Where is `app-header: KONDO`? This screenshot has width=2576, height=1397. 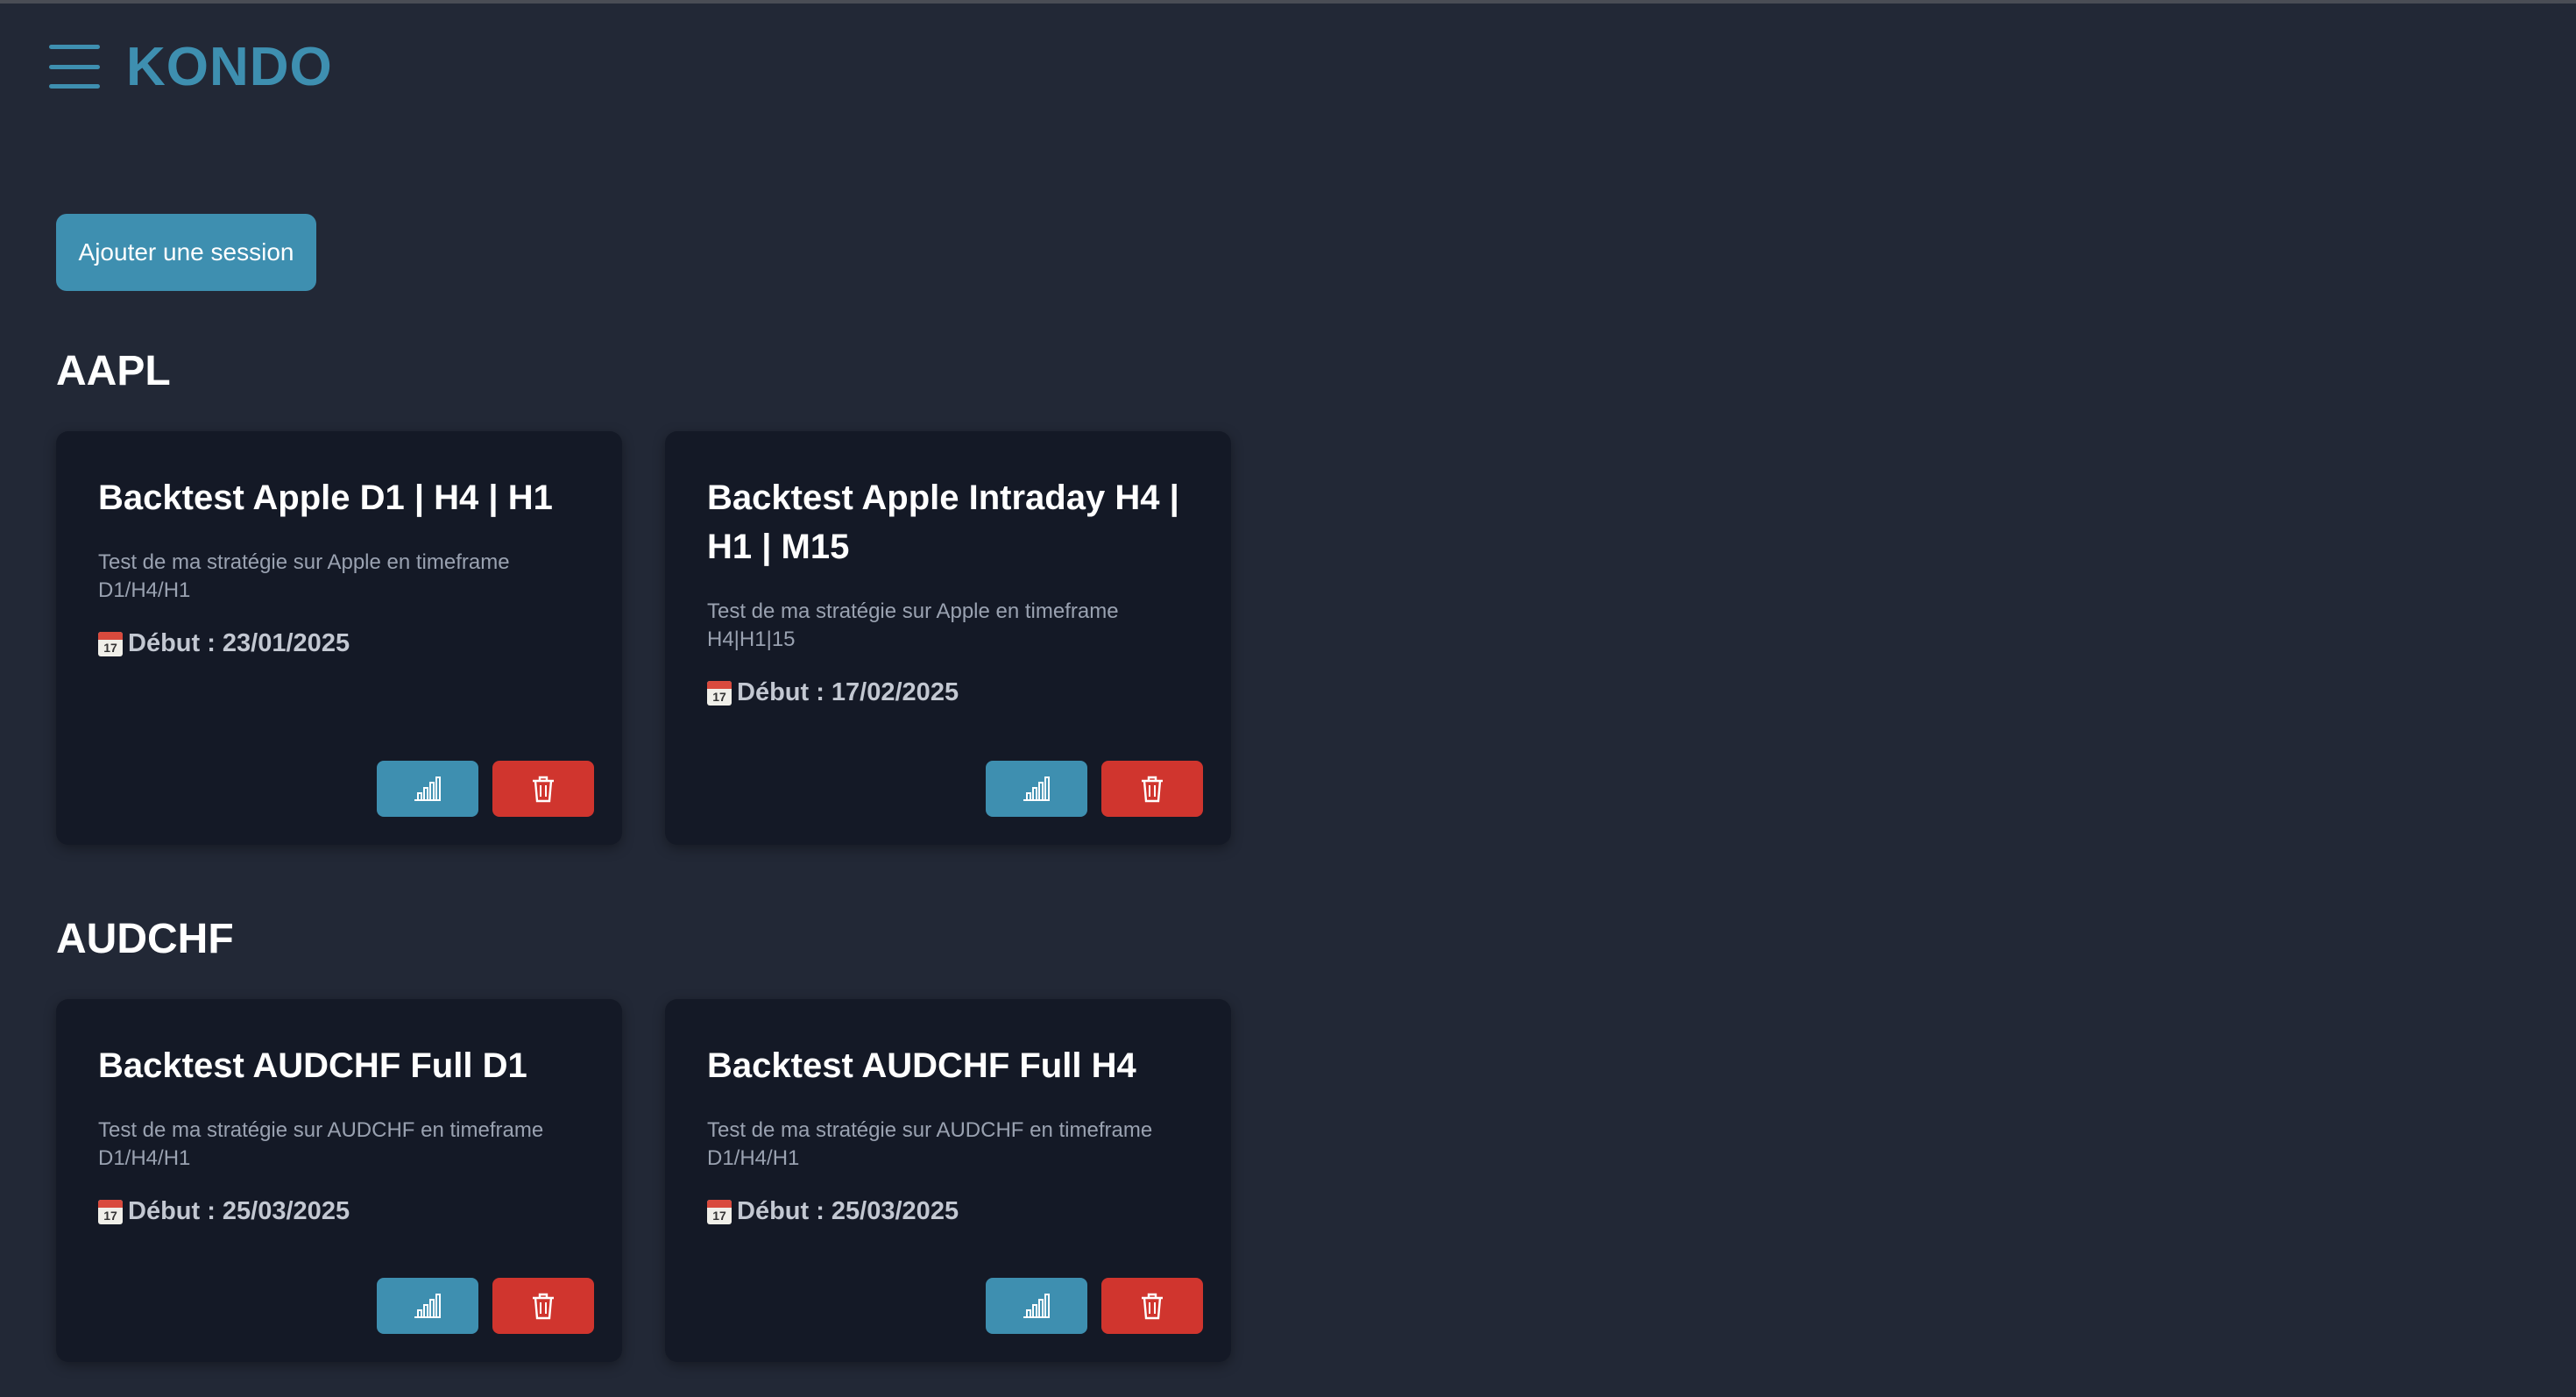 app-header: KONDO is located at coordinates (191, 67).